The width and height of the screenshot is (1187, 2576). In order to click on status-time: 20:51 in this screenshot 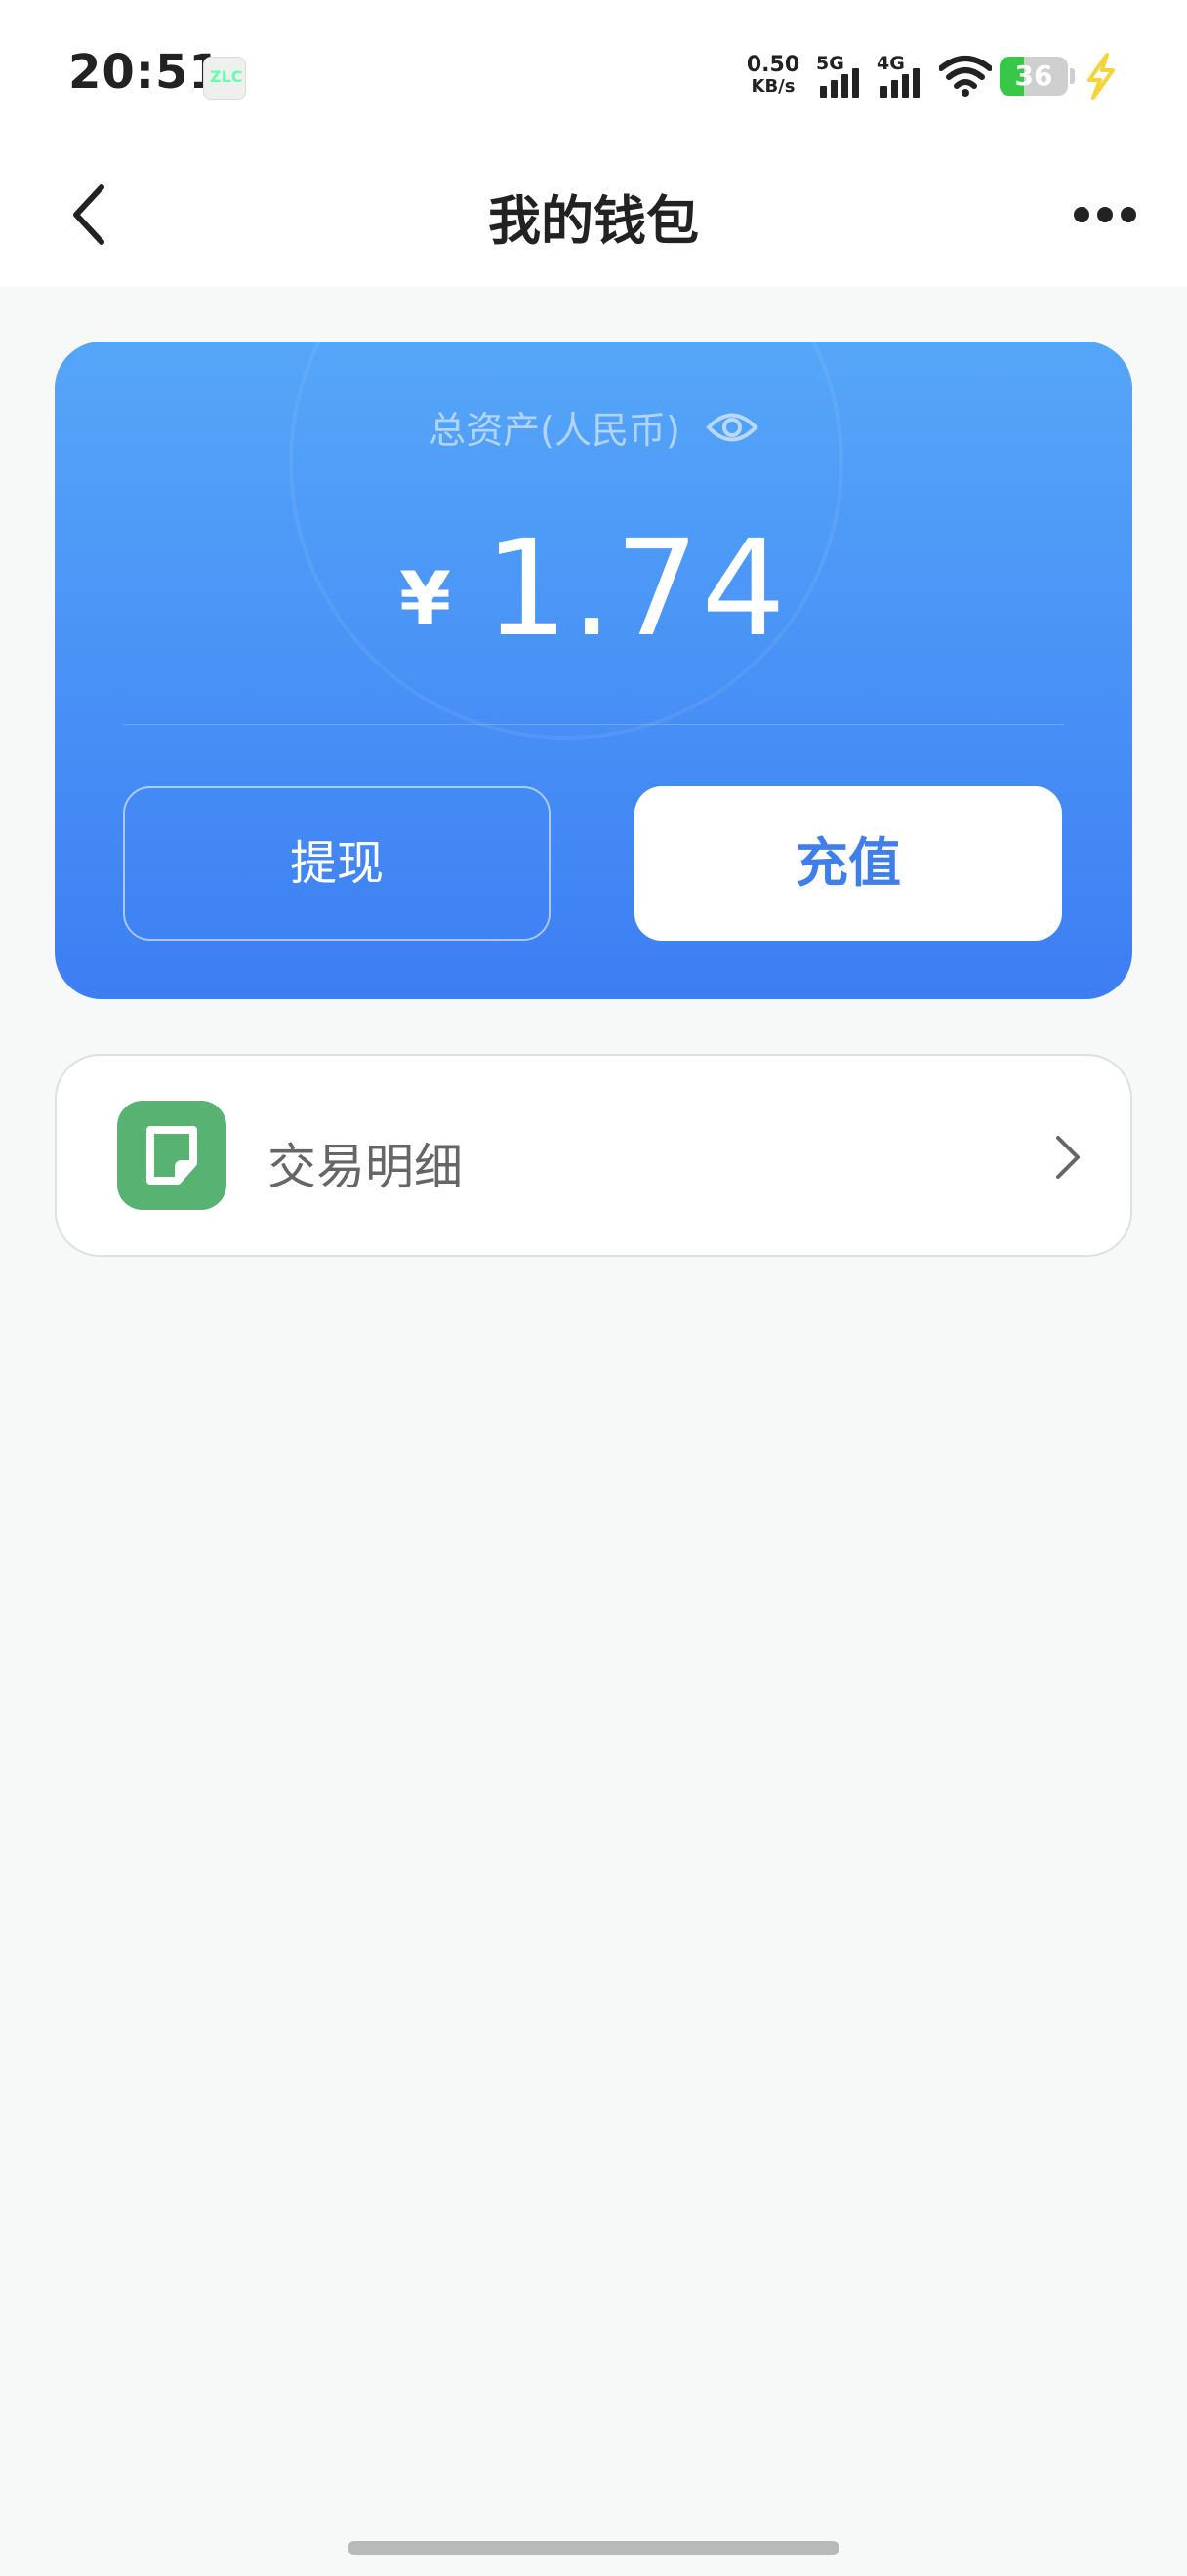, I will do `click(145, 72)`.